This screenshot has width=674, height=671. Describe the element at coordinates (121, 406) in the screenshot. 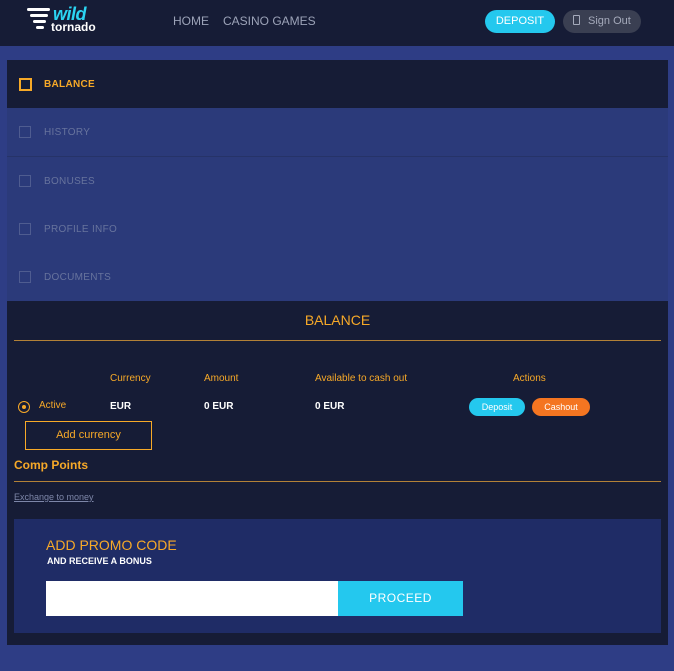

I see `currency-value: EUR` at that location.